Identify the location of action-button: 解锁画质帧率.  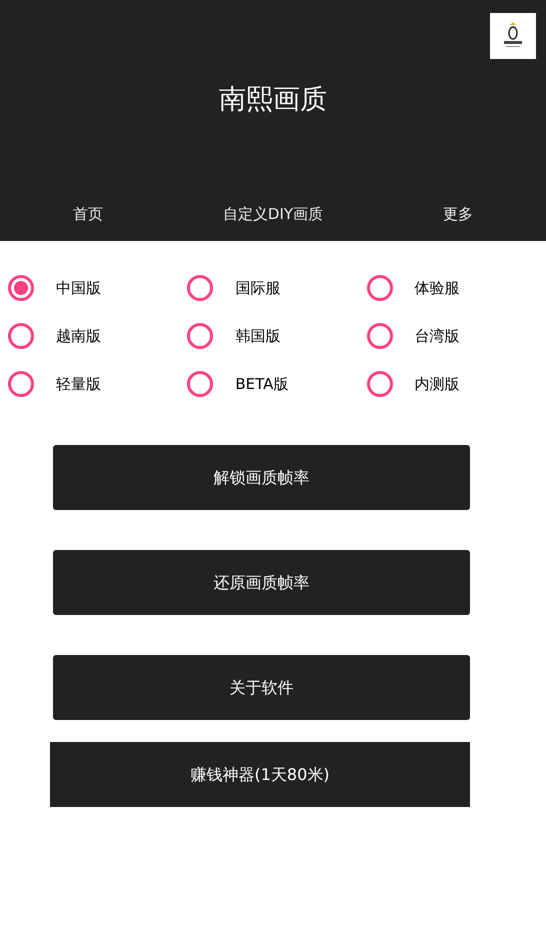
(261, 477).